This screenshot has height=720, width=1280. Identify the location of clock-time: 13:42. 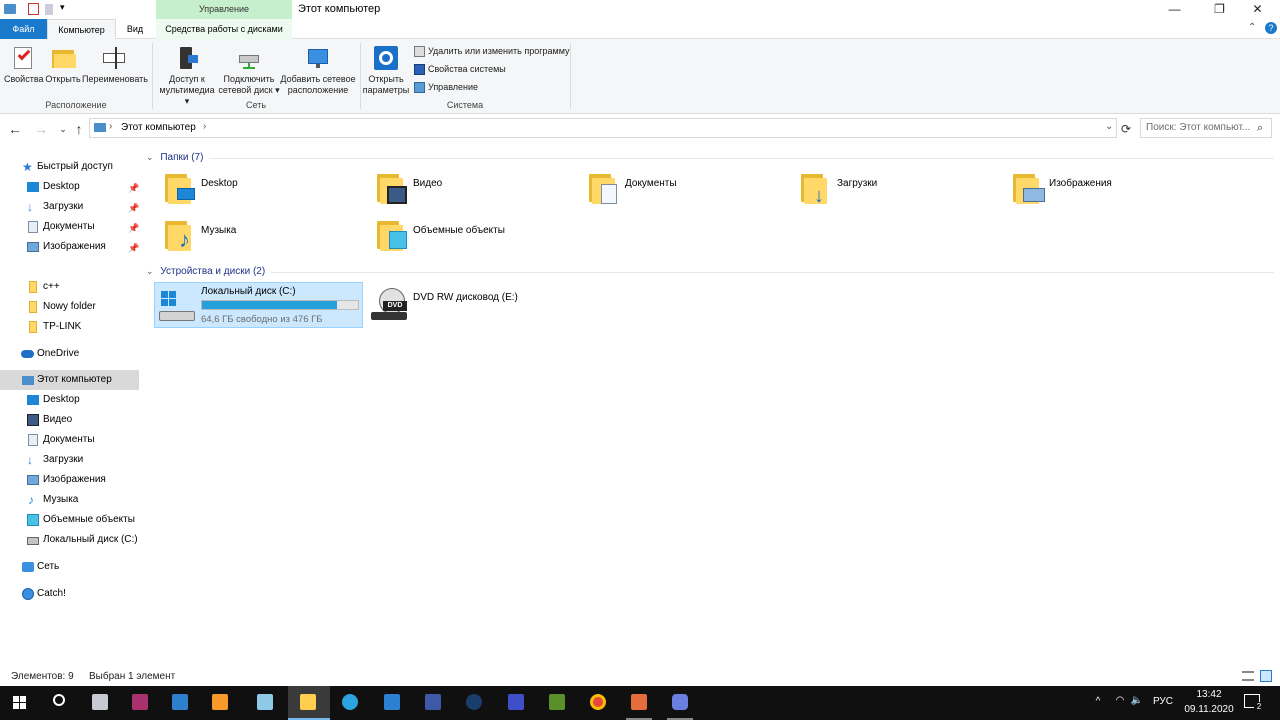
(1209, 694).